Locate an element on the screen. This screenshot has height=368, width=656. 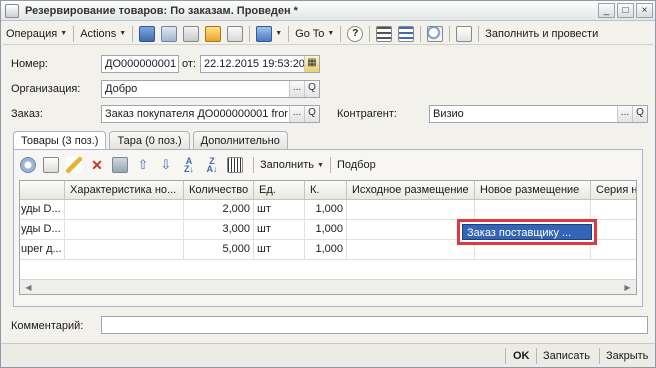
comment-field is located at coordinates (374, 325).